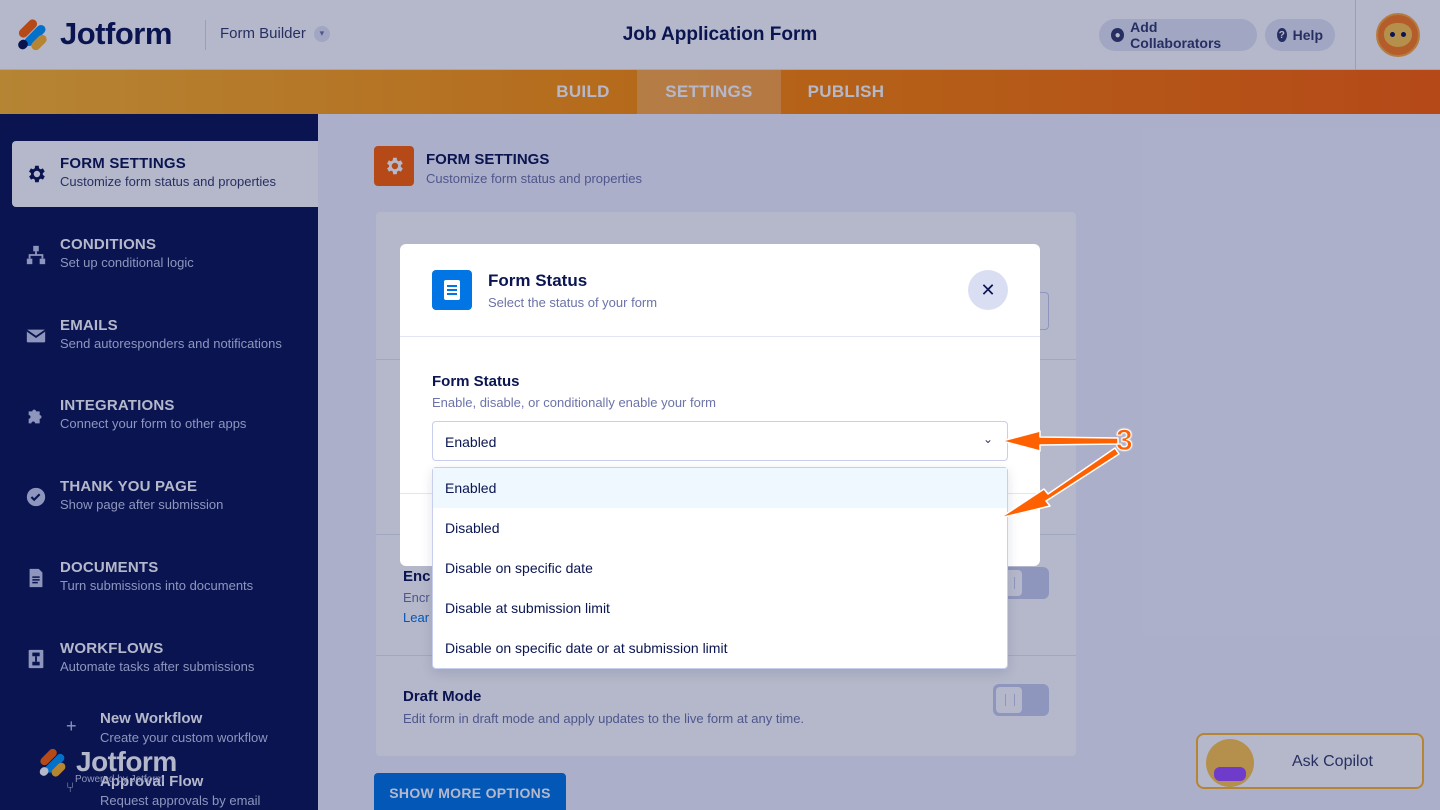 The height and width of the screenshot is (810, 1440). I want to click on option-disable-on-date: Disable on specific date, so click(720, 568).